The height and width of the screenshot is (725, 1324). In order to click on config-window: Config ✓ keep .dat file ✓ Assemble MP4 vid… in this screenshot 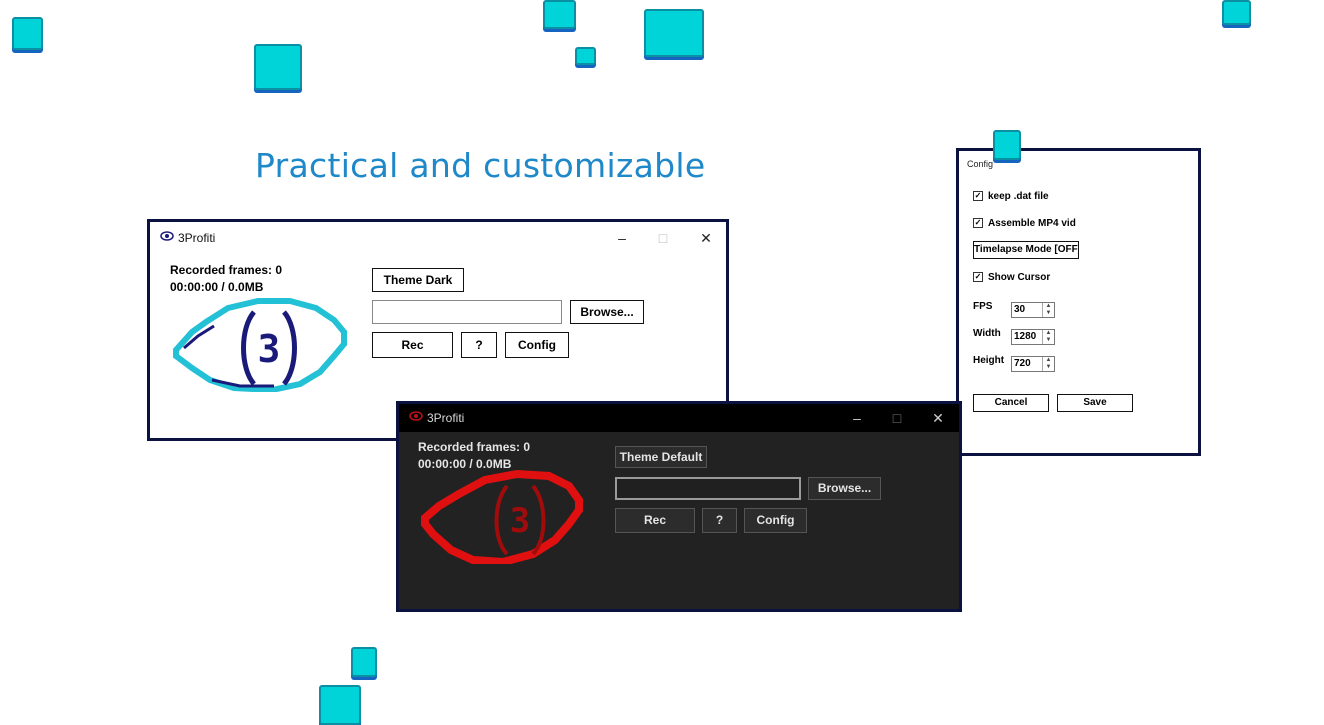, I will do `click(1078, 302)`.